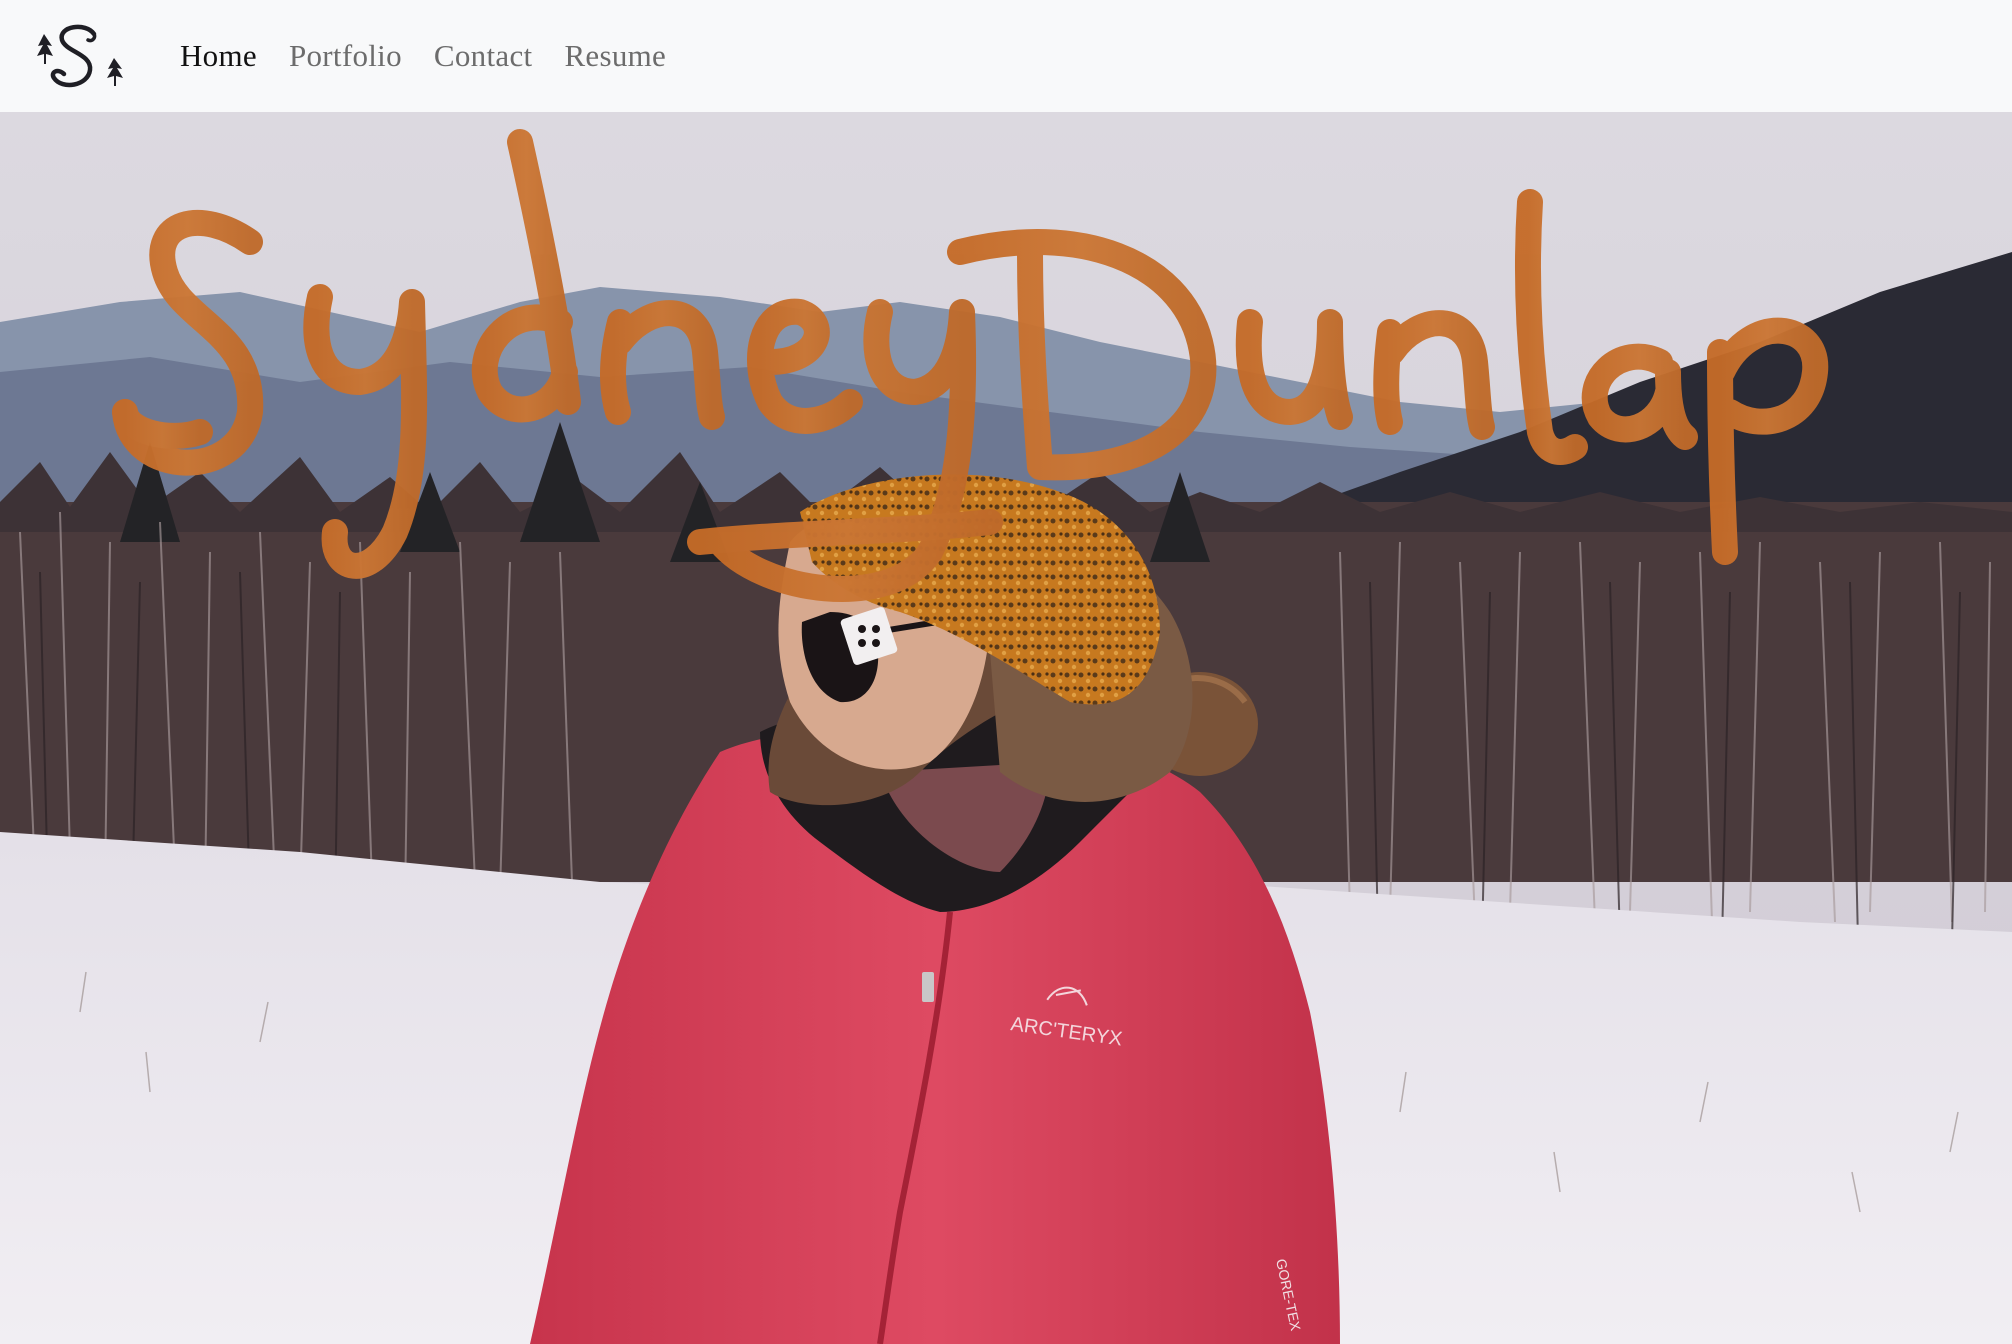 This screenshot has height=1344, width=2012. Describe the element at coordinates (345, 56) in the screenshot. I see `nav-link-portfolio: Portfolio` at that location.